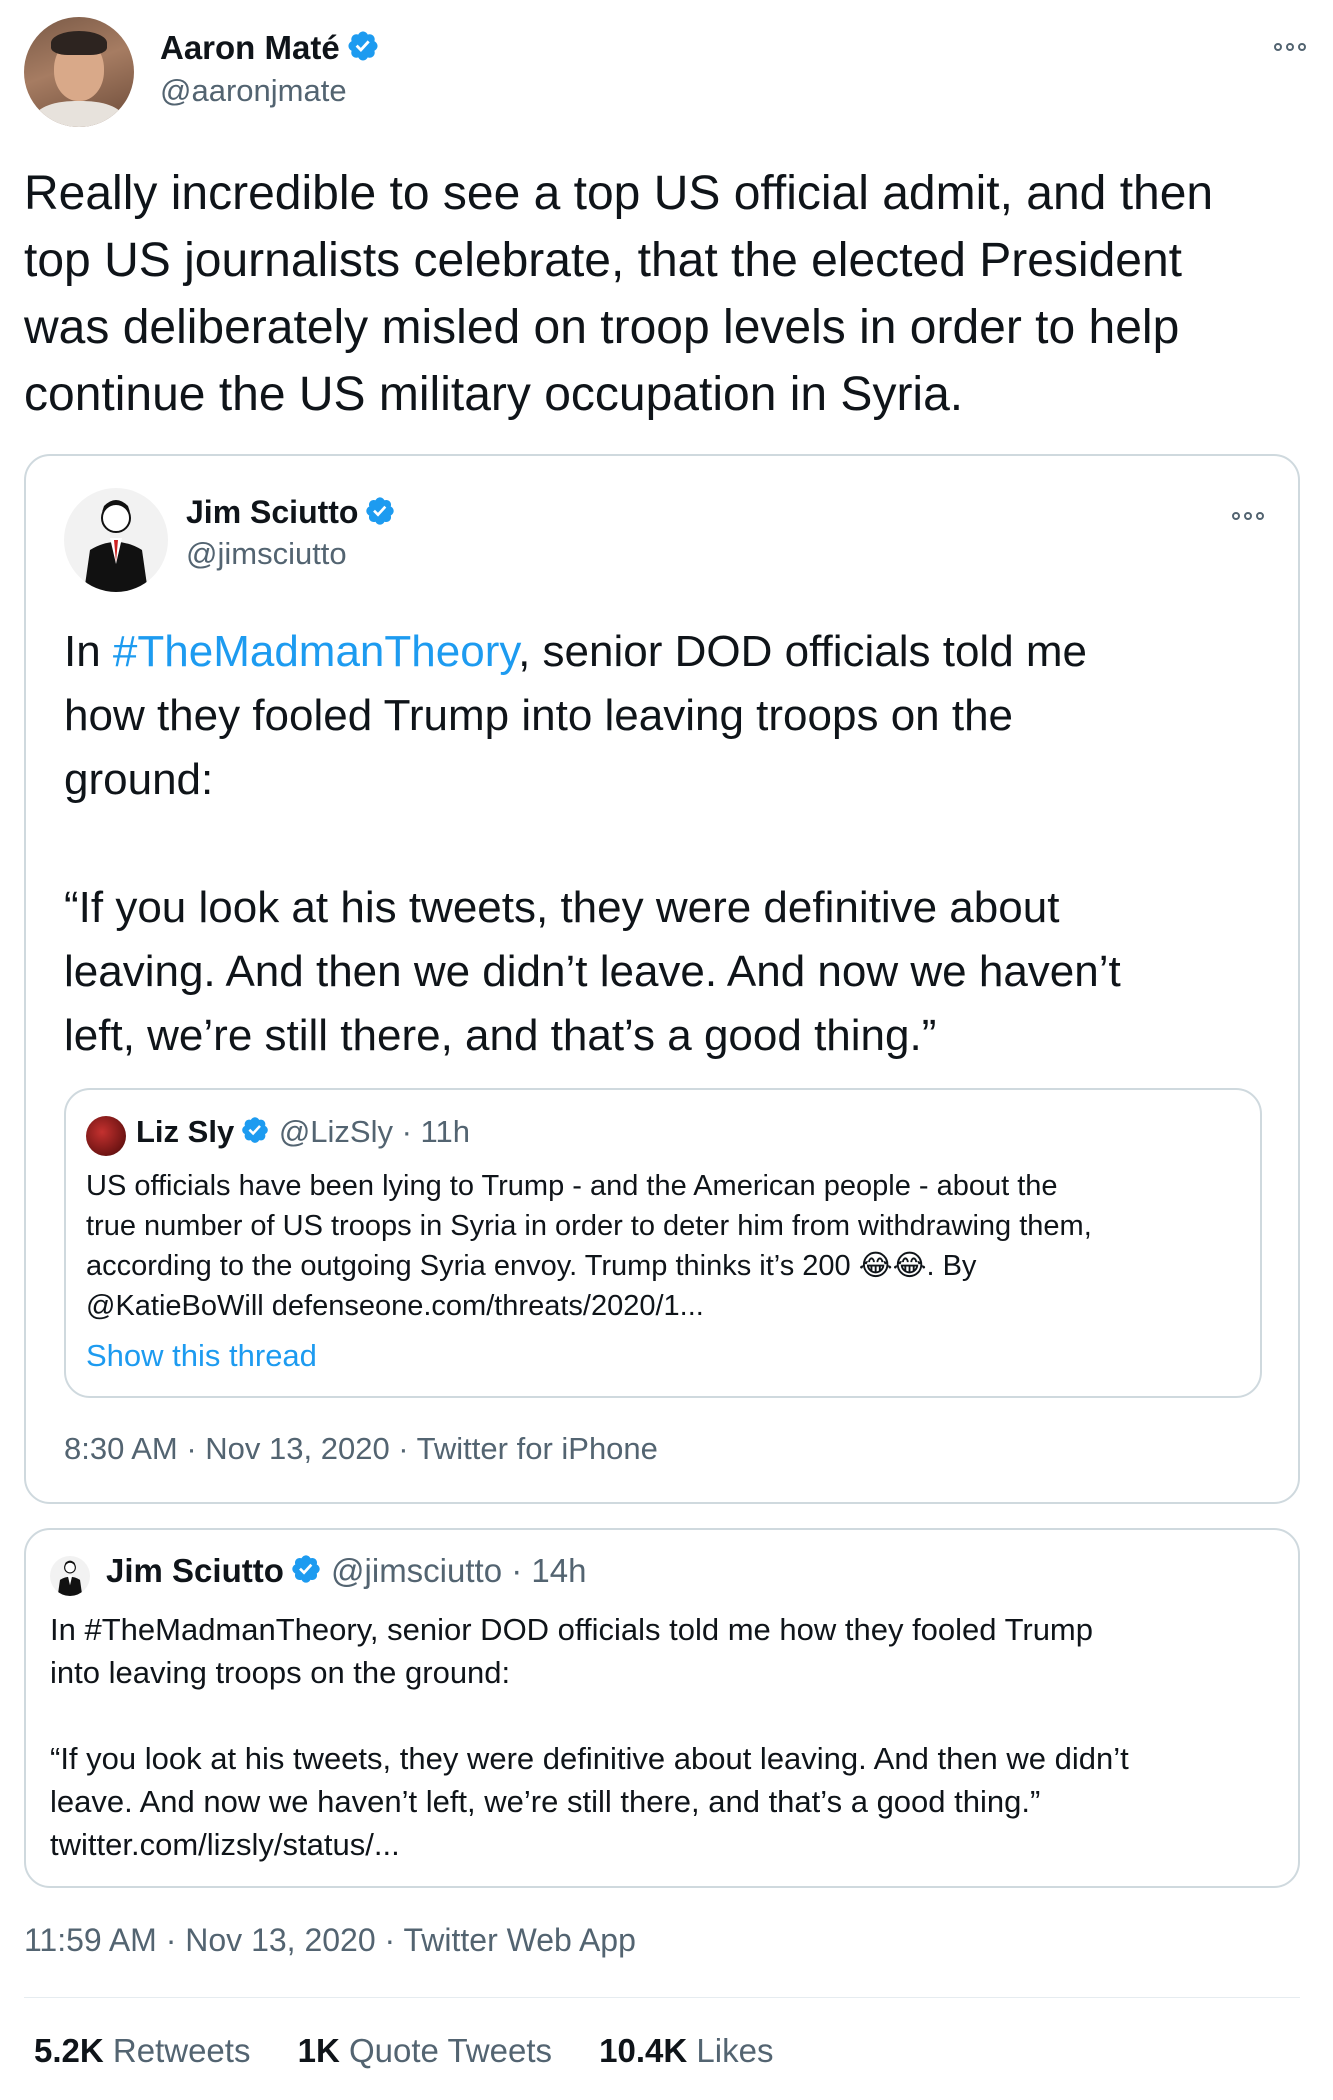 The width and height of the screenshot is (1333, 2100). I want to click on author-name: Aaron Maté, so click(270, 50).